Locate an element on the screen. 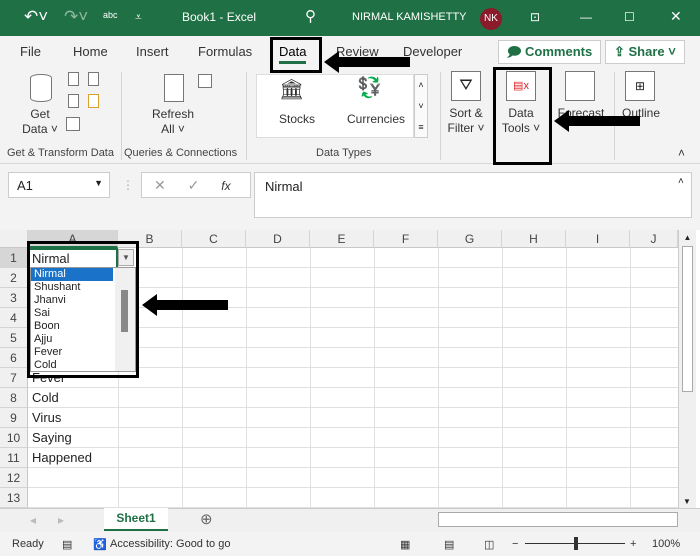 This screenshot has width=700, height=558. formula-controls: ✕ ✓ fx is located at coordinates (196, 185).